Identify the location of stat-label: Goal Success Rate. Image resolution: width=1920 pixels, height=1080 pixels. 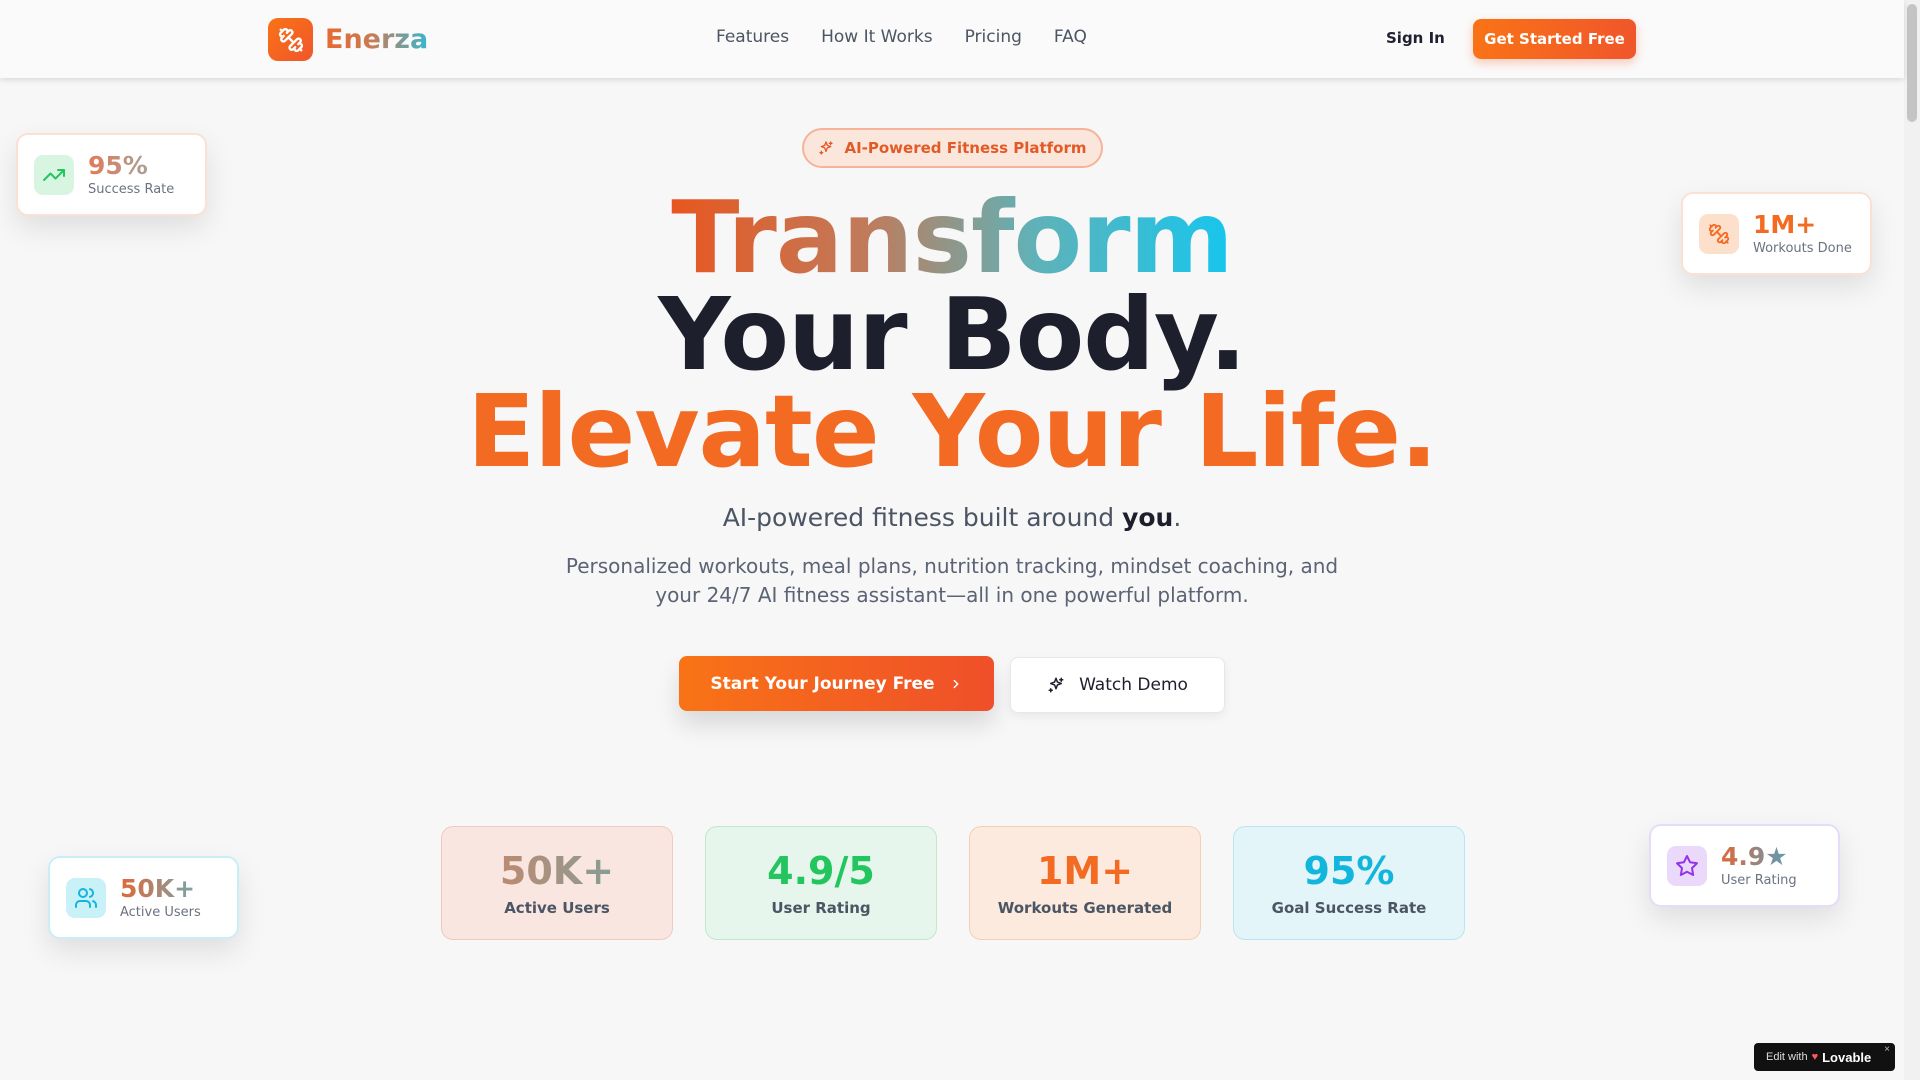
(1349, 908).